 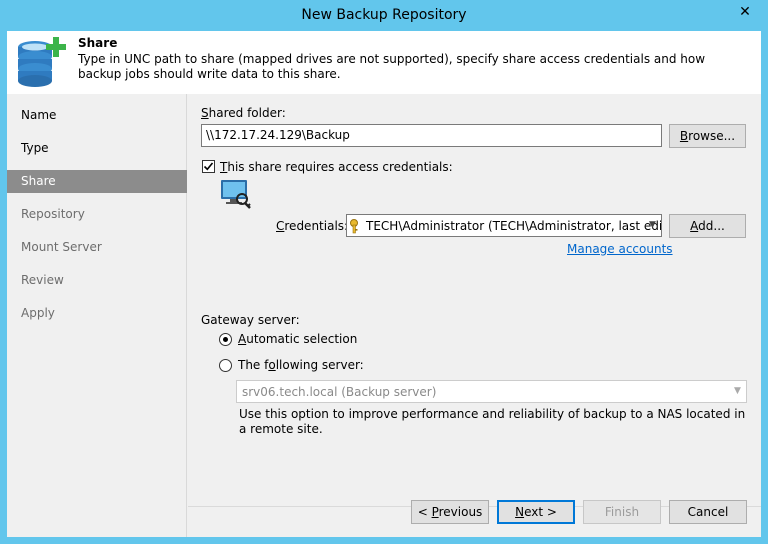 I want to click on radio-selected-dot, so click(x=225, y=339).